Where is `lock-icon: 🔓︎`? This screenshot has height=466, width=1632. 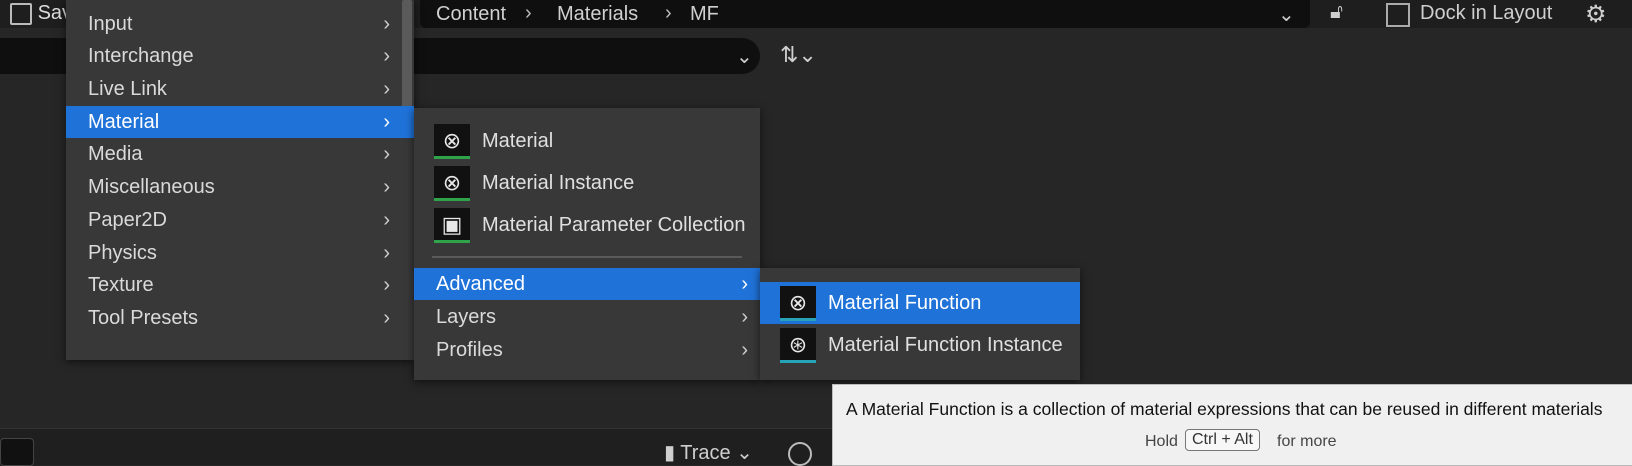
lock-icon: 🔓︎ is located at coordinates (1336, 12).